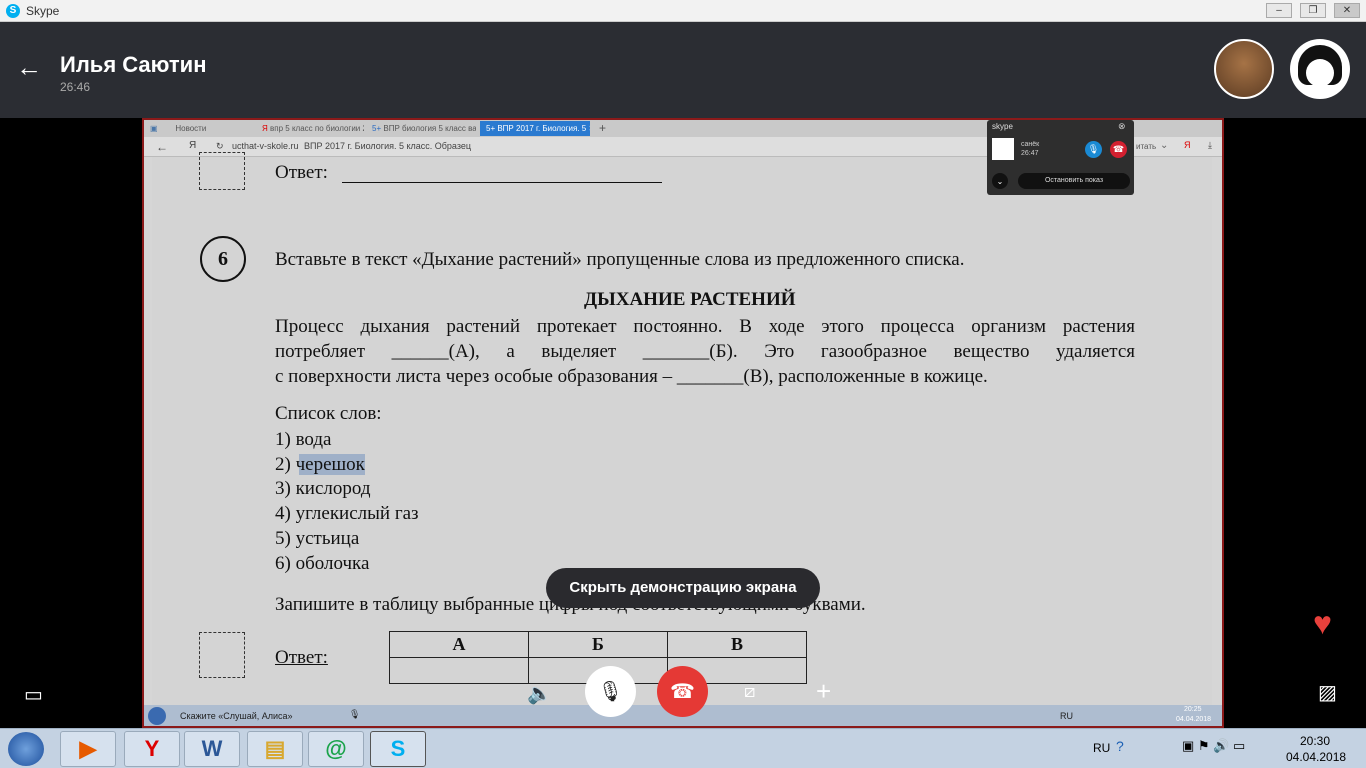 This screenshot has width=1366, height=768. What do you see at coordinates (1187, 145) in the screenshot?
I see `yandex-button: Я` at bounding box center [1187, 145].